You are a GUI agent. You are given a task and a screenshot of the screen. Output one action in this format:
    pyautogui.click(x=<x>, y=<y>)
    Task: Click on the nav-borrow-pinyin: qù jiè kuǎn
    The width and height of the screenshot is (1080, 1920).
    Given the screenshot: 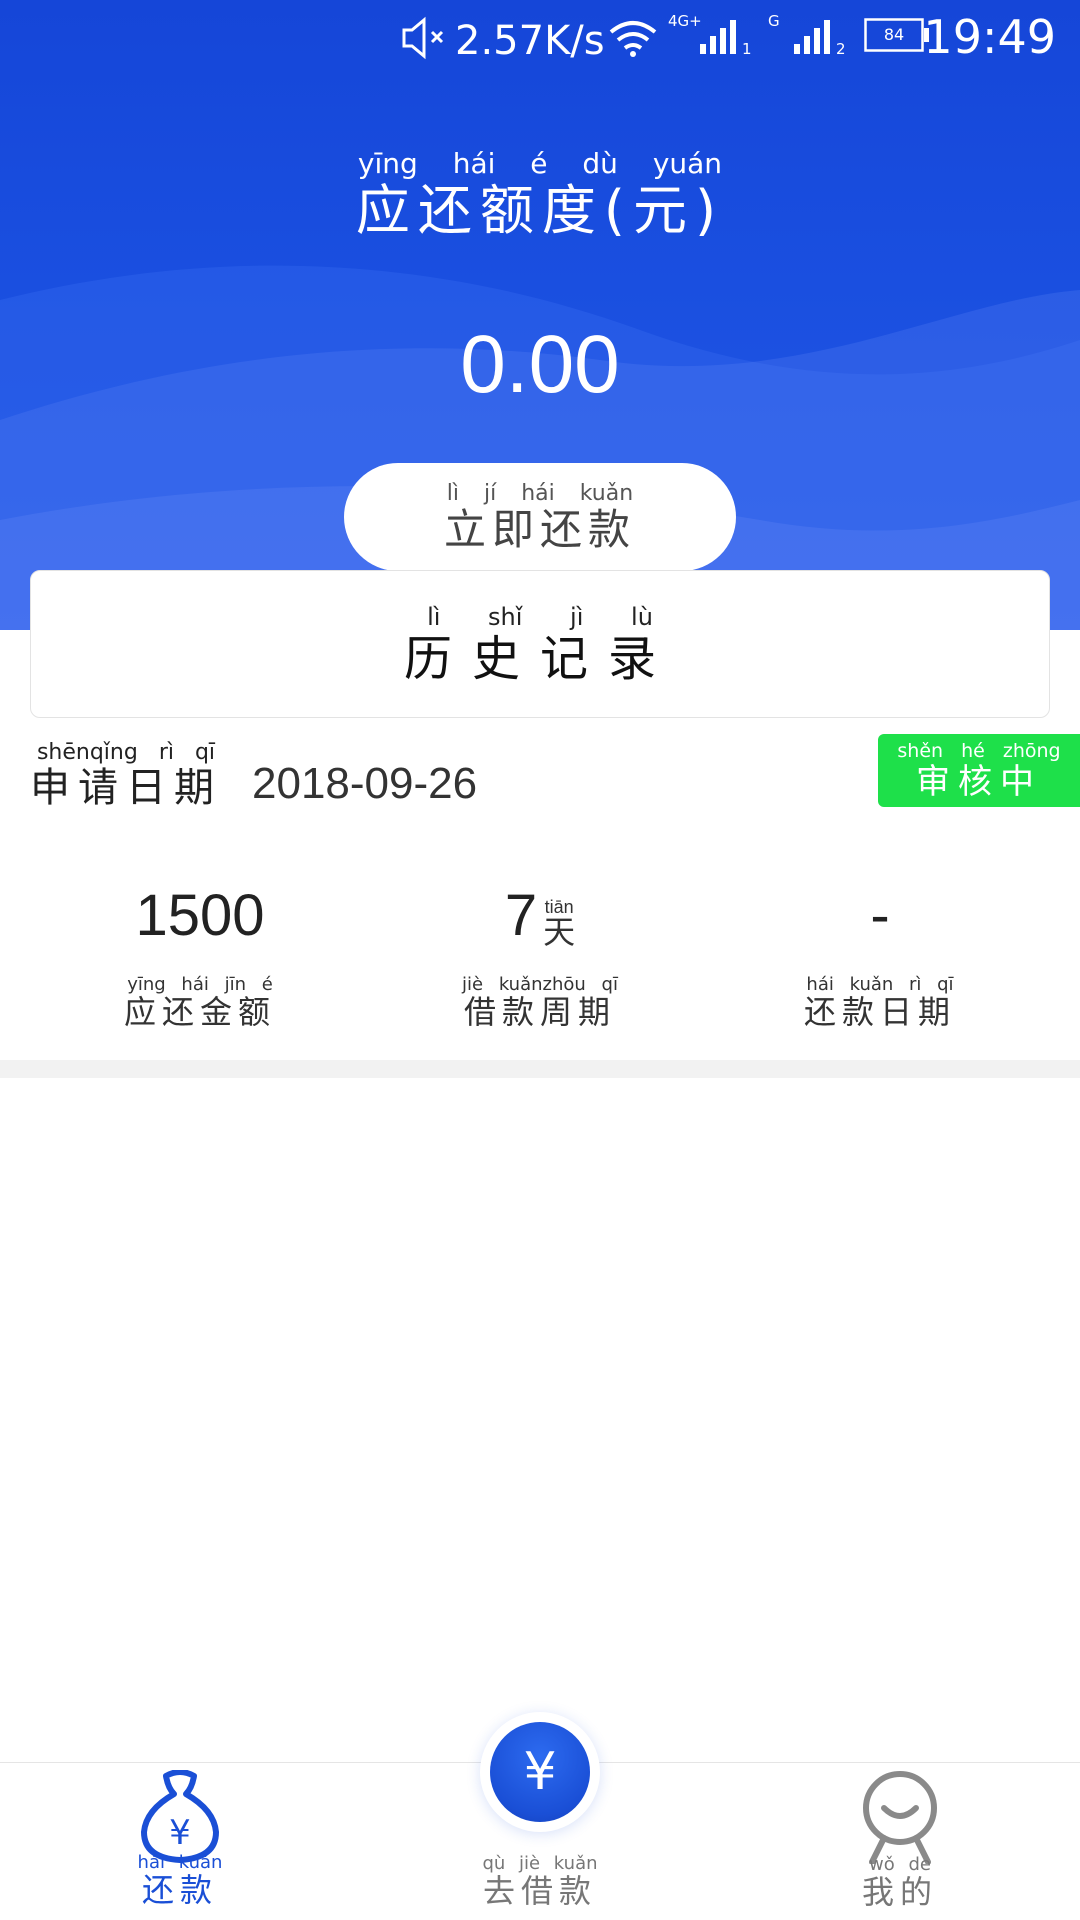 What is the action you would take?
    pyautogui.click(x=540, y=1863)
    